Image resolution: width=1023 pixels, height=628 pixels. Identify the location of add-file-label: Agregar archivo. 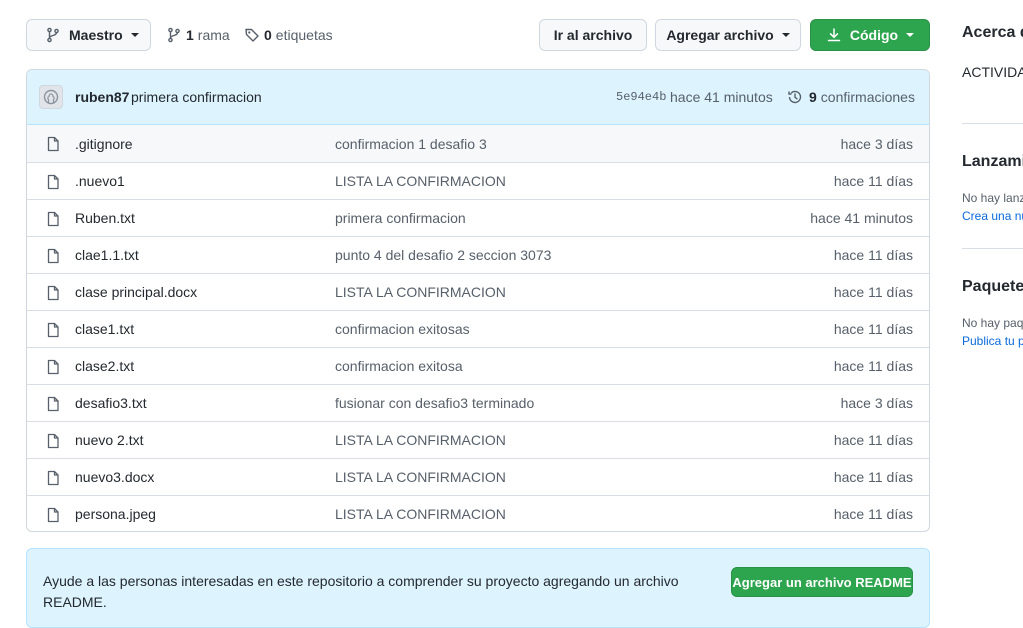
(720, 35).